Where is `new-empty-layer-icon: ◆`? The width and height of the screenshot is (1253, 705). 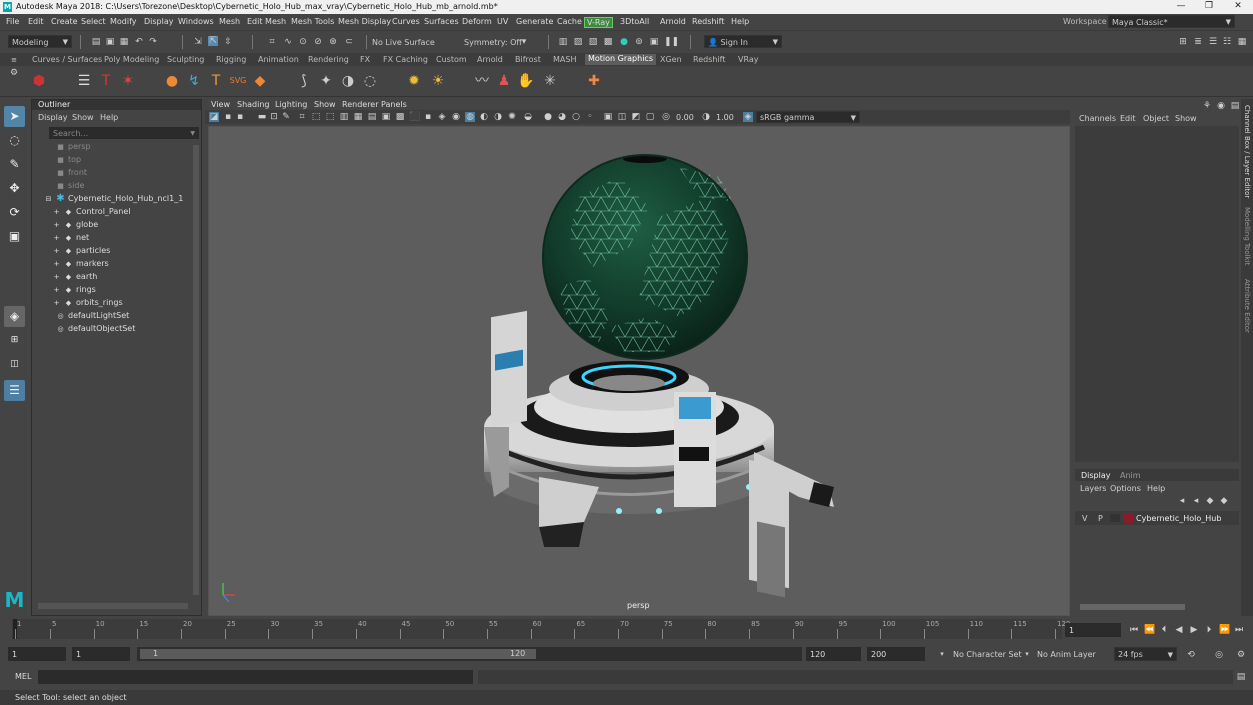 new-empty-layer-icon: ◆ is located at coordinates (1210, 501).